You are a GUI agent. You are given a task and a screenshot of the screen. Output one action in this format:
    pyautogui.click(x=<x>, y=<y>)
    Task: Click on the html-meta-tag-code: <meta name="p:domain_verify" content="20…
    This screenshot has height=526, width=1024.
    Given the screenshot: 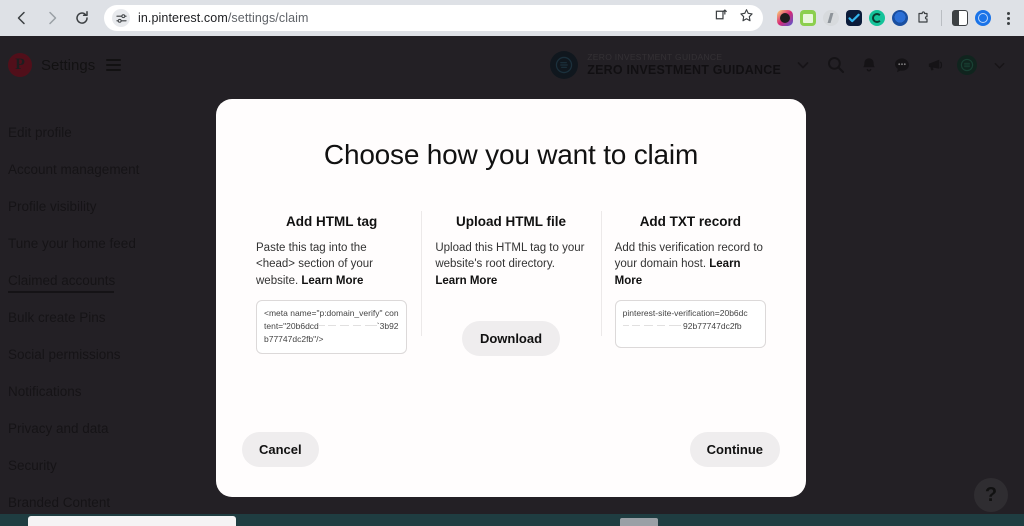 What is the action you would take?
    pyautogui.click(x=332, y=326)
    